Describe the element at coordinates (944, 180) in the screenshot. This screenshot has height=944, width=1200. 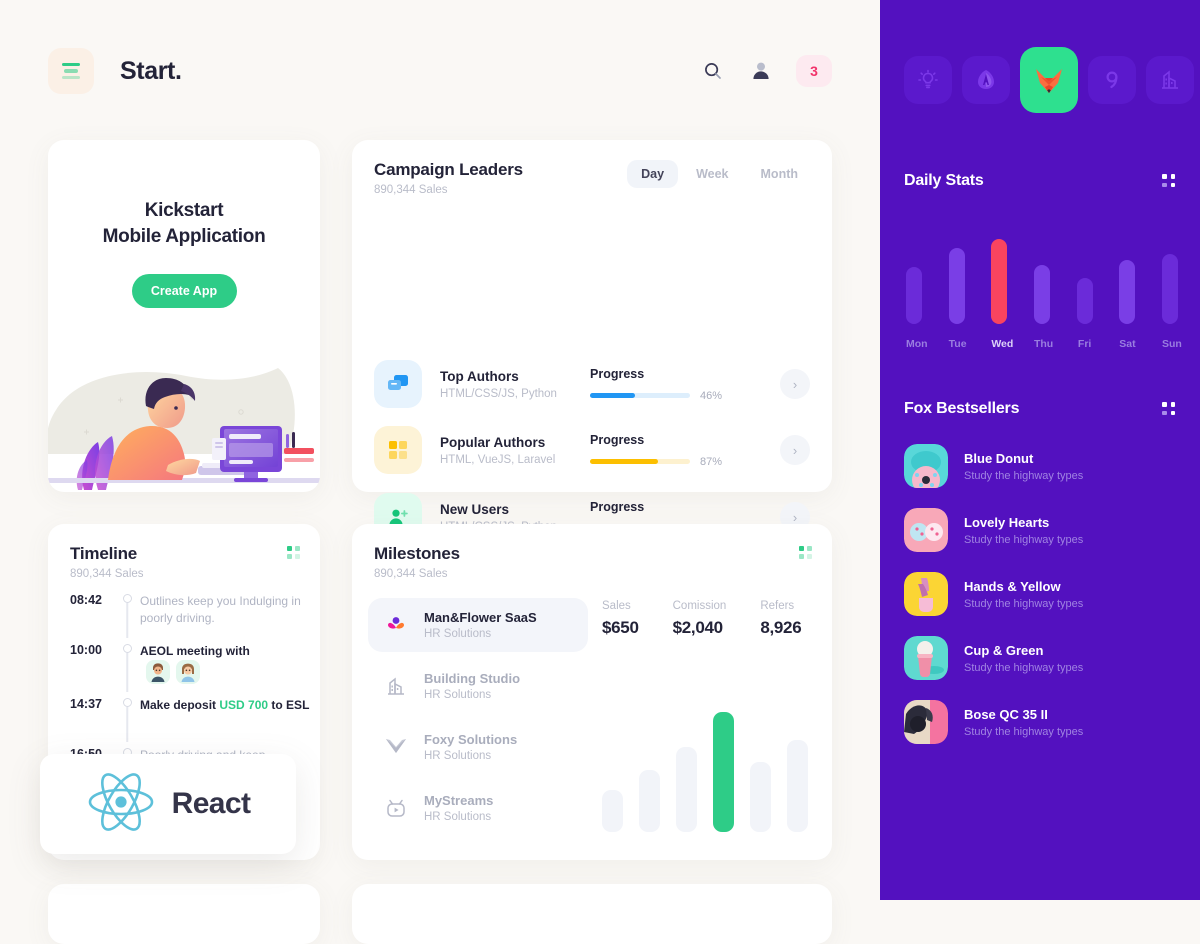
I see `daily-stats-title: Daily Stats` at that location.